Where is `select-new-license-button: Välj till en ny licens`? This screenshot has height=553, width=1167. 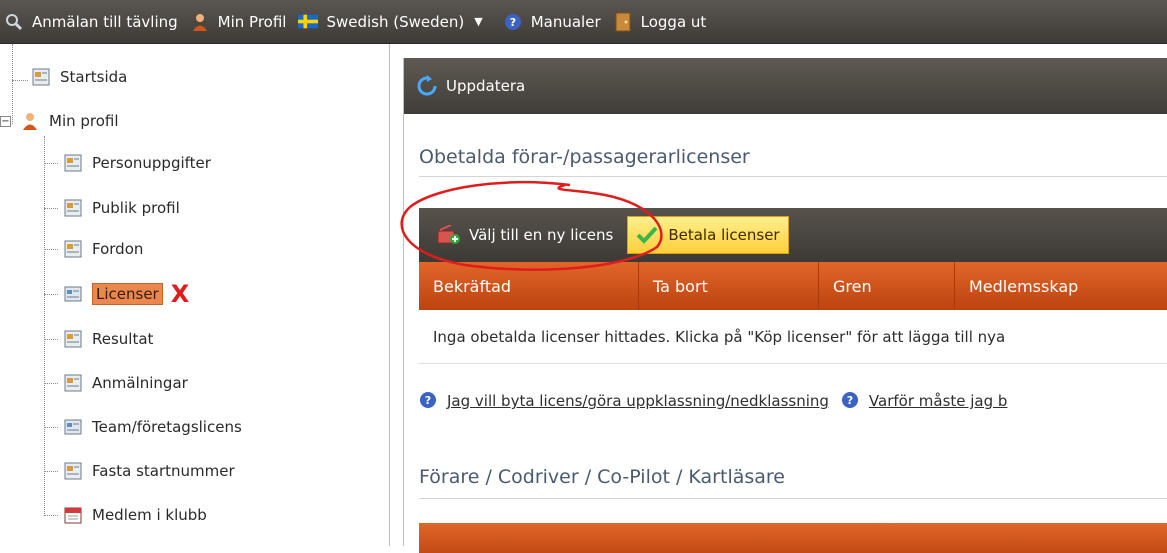 select-new-license-button: Välj till en ny licens is located at coordinates (525, 235).